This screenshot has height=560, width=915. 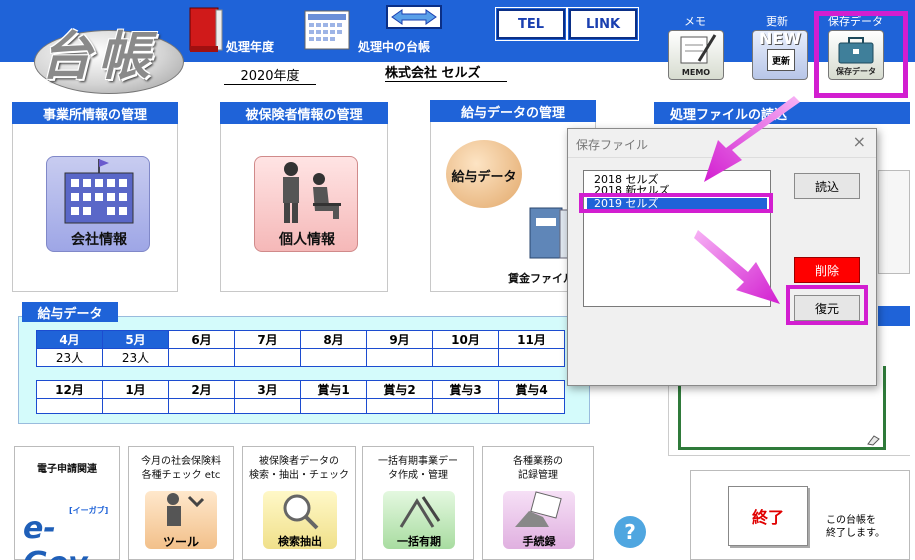 What do you see at coordinates (612, 145) in the screenshot?
I see `dialog-title: 保存ファイル` at bounding box center [612, 145].